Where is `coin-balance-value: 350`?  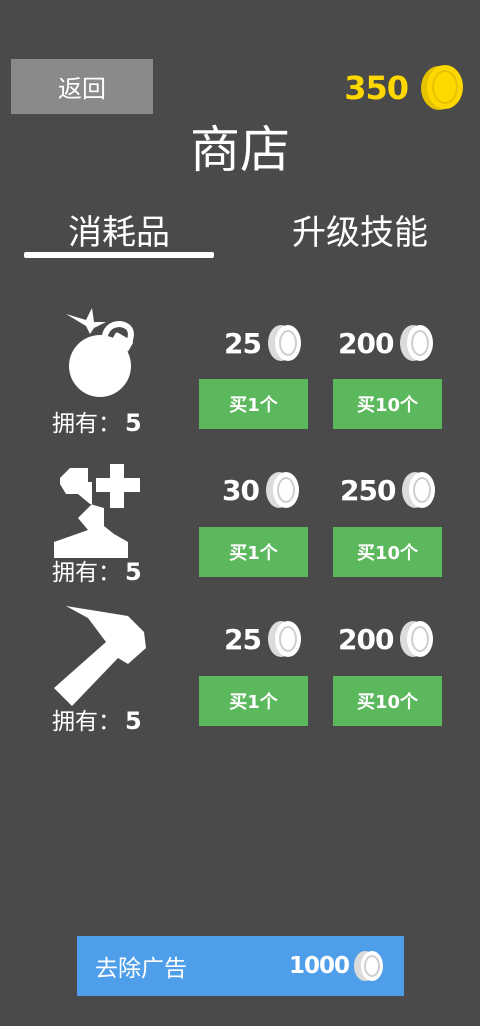
coin-balance-value: 350 is located at coordinates (376, 88).